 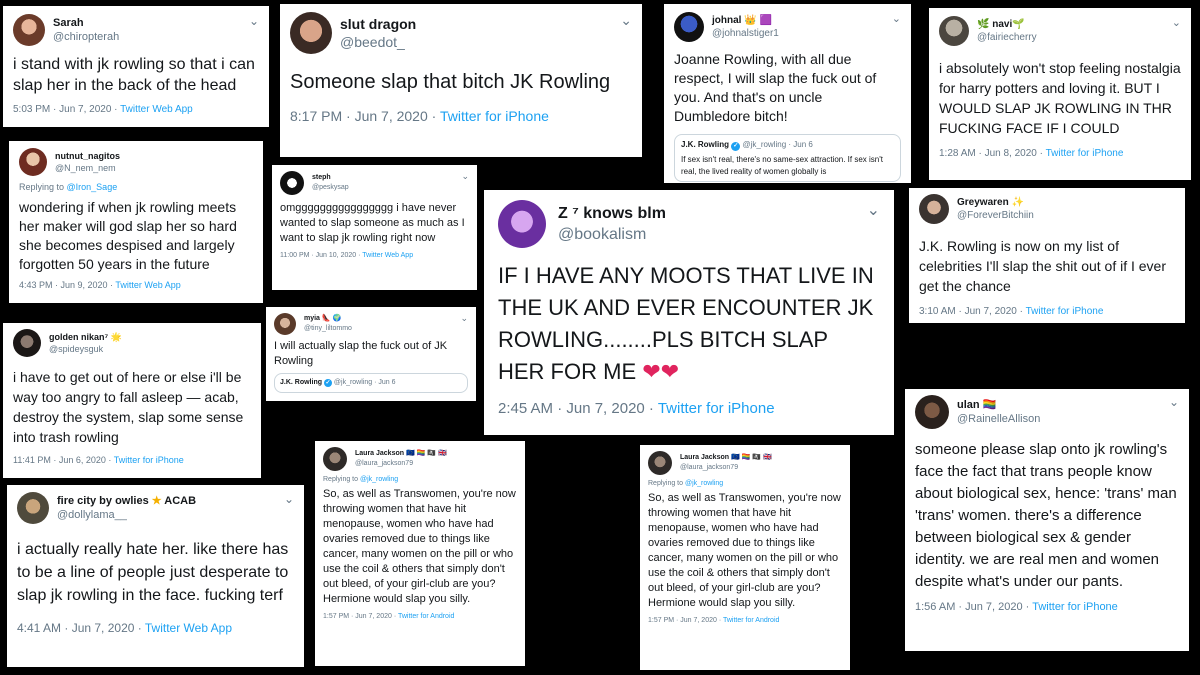 I want to click on timestamp: 11:41 PM · Jun 6, 2020 ·, so click(x=63, y=460).